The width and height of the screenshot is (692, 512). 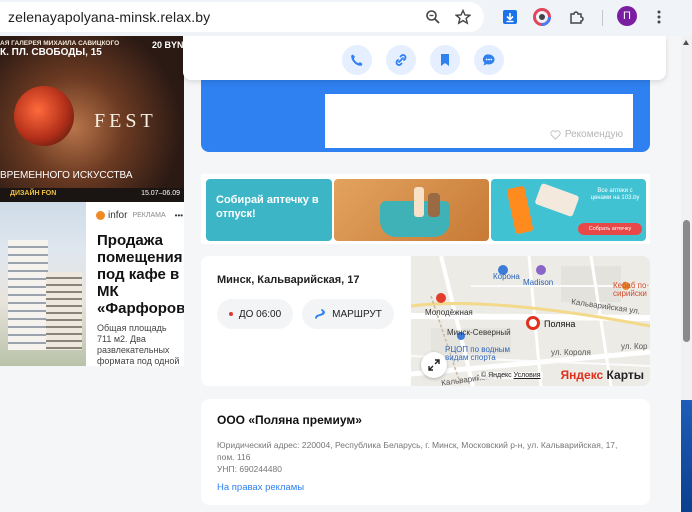 I want to click on recommend-button: Рекомендую, so click(x=586, y=134).